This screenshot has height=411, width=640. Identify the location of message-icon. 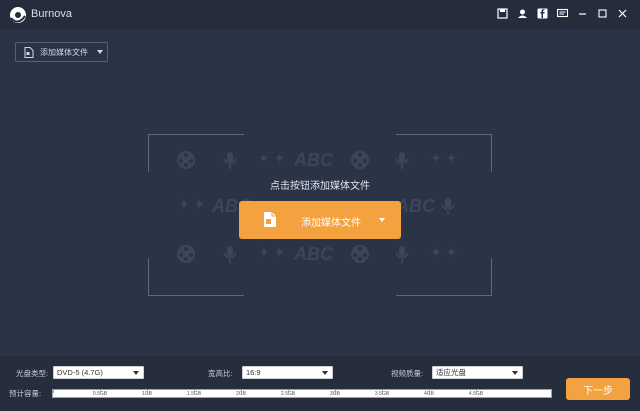
(562, 13).